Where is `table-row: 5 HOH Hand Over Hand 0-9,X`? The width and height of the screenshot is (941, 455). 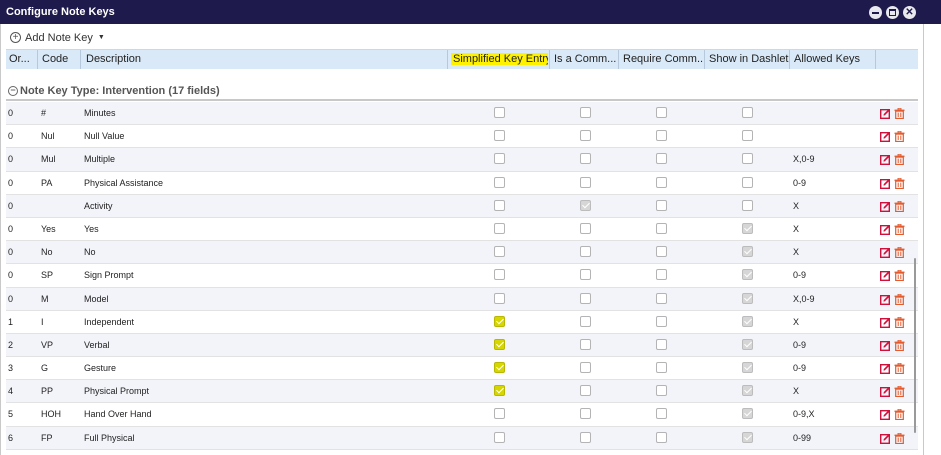 table-row: 5 HOH Hand Over Hand 0-9,X is located at coordinates (462, 415).